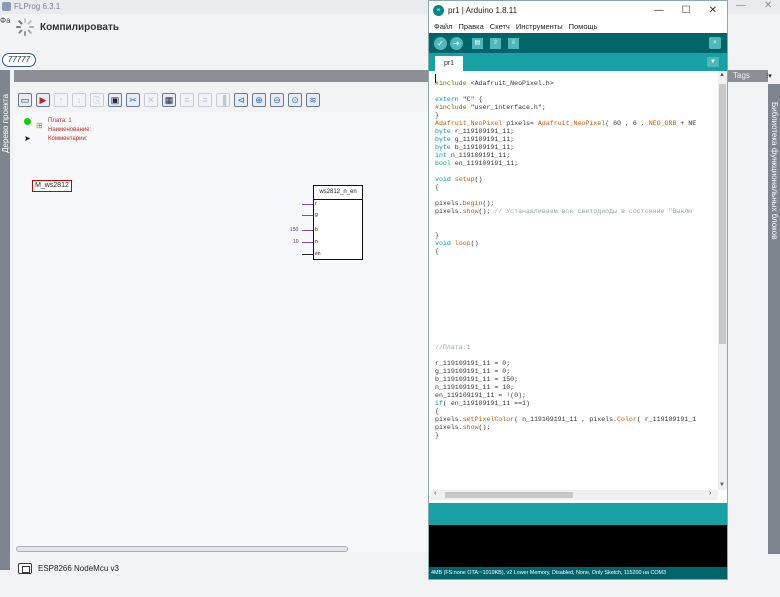 The image size is (780, 597). Describe the element at coordinates (296, 242) in the screenshot. I see `input-n-value: 10` at that location.